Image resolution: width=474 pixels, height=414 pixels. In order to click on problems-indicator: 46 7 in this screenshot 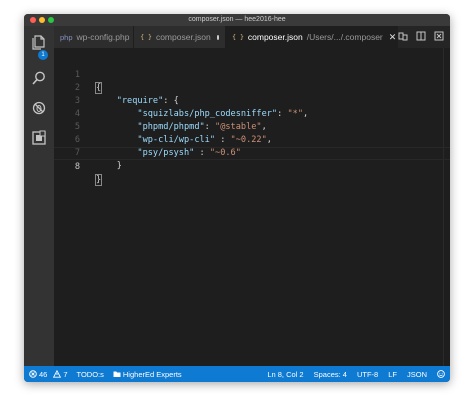, I will do `click(48, 374)`.